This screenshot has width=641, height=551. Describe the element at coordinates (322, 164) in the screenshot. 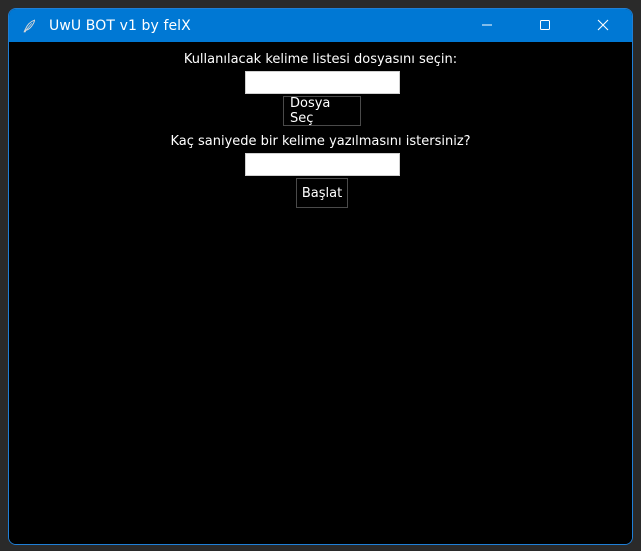

I see `interval-input` at that location.